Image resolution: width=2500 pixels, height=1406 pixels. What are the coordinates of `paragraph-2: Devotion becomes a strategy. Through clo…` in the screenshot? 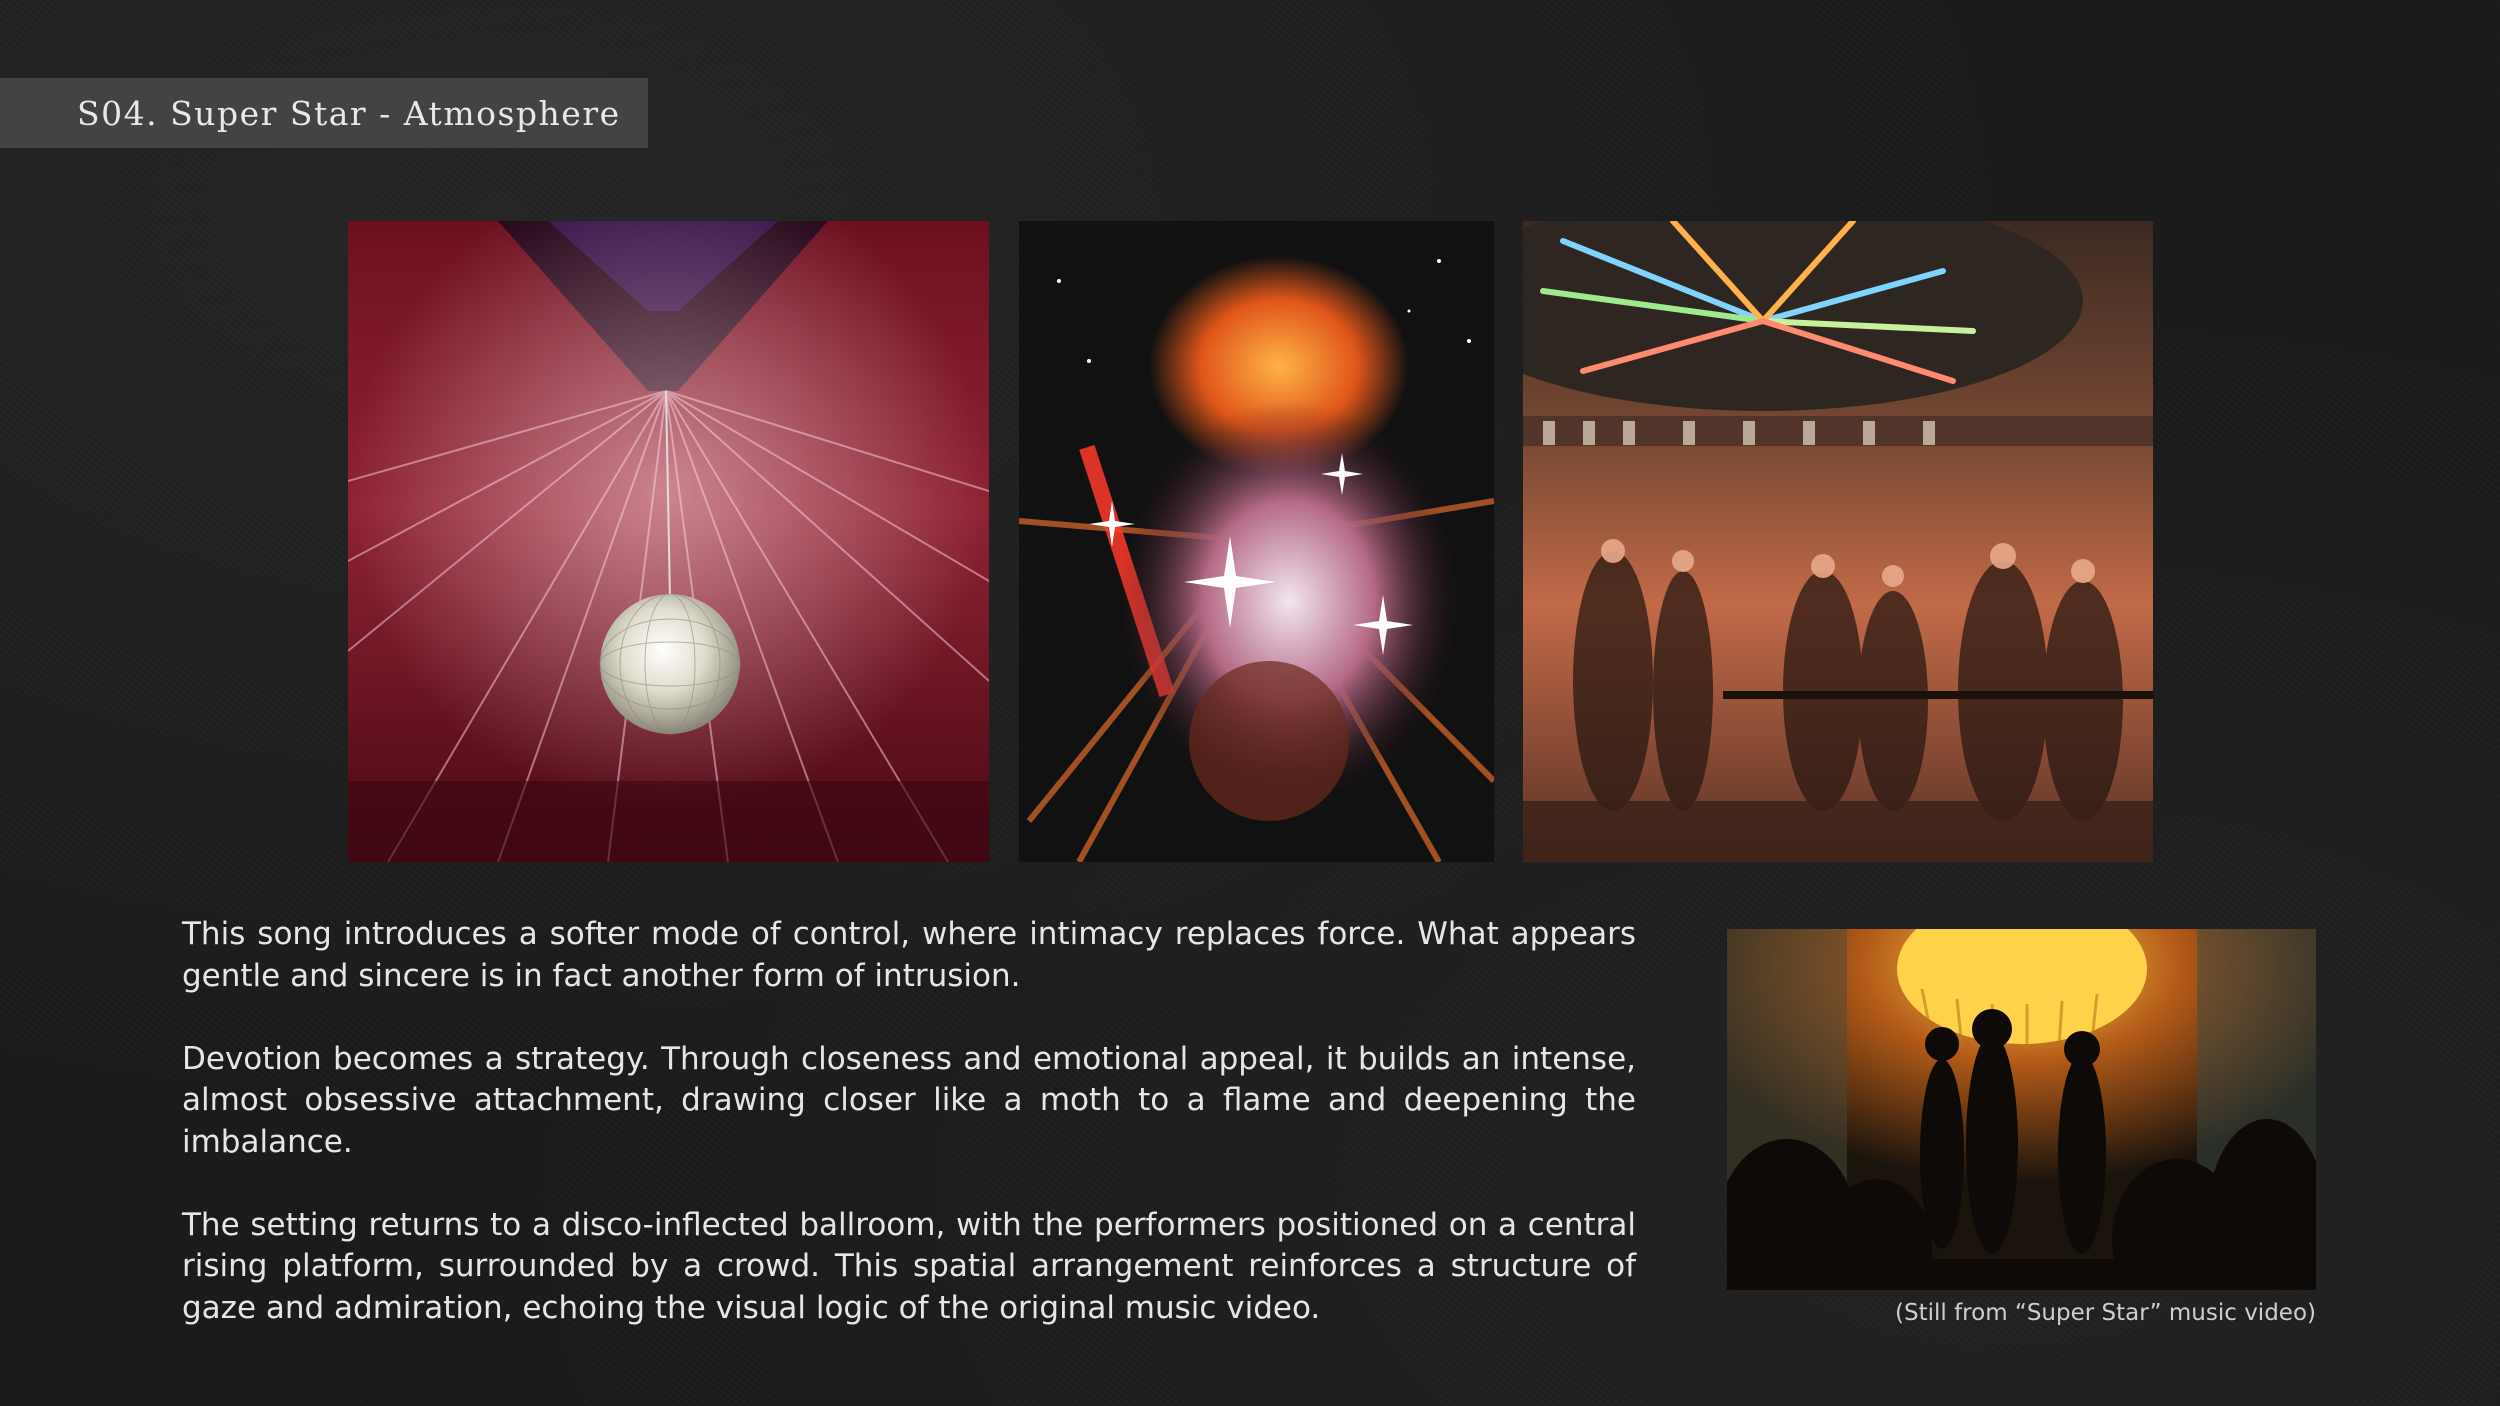 It's located at (909, 1100).